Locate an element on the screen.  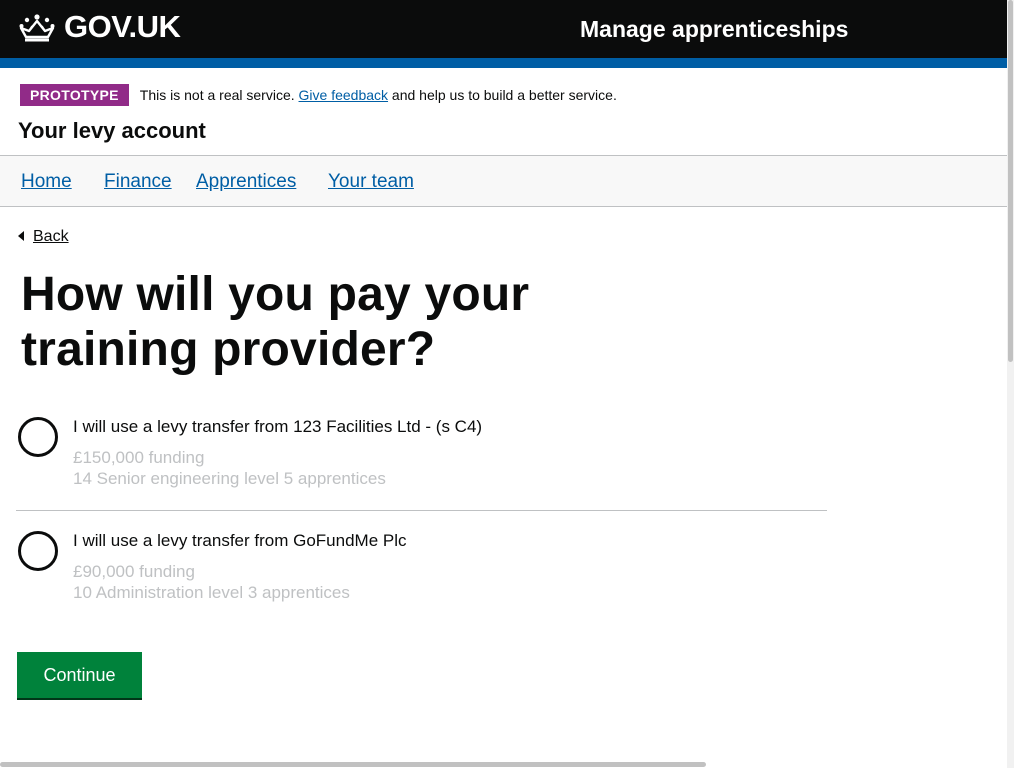
nav-item-your-team: Your team is located at coordinates (371, 182).